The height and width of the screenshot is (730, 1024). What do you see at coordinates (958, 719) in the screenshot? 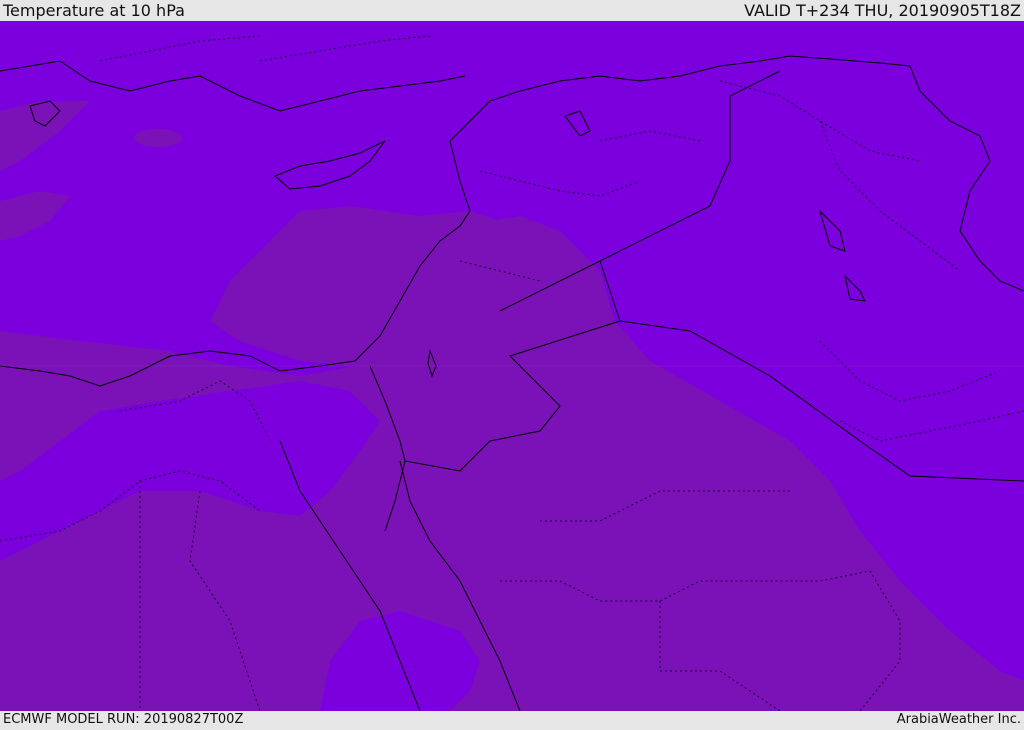
I see `brand-credit: ArabiaWeather Inc.` at bounding box center [958, 719].